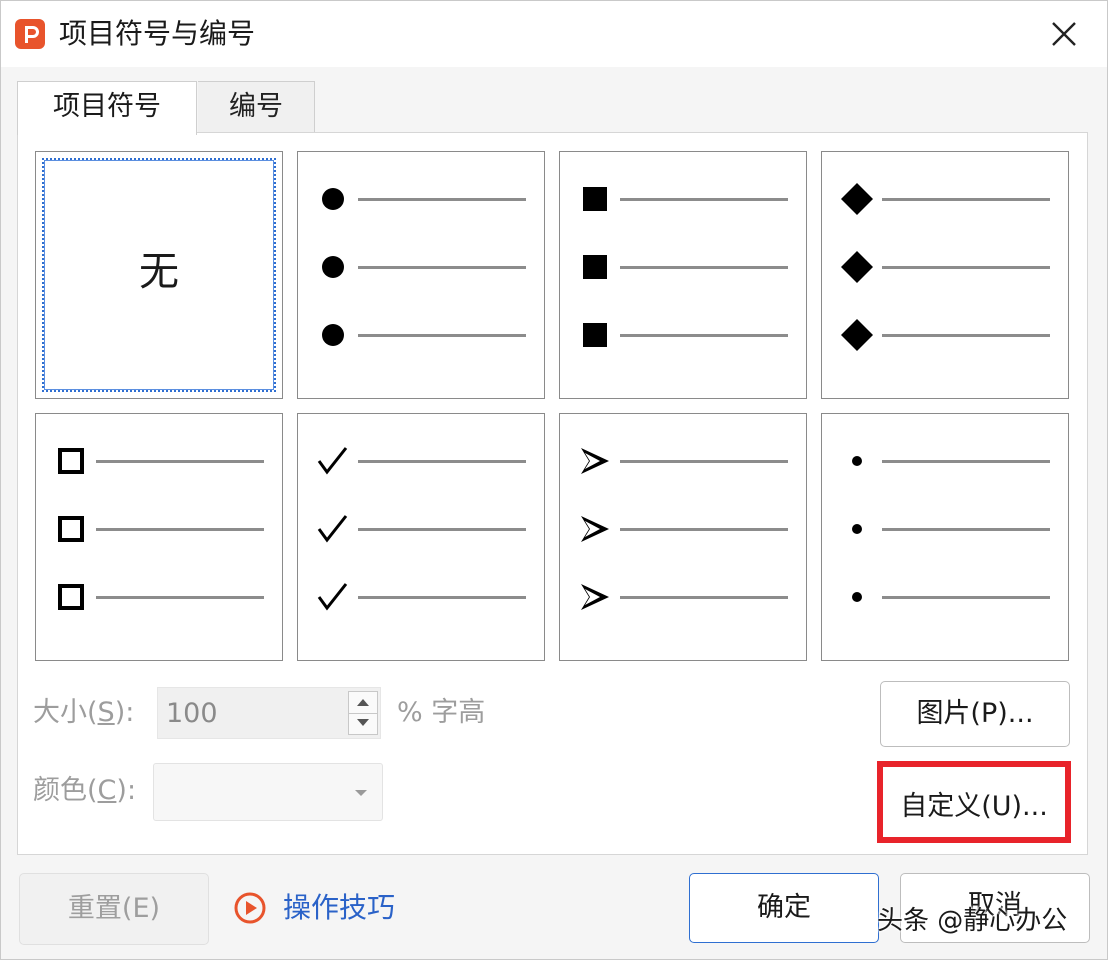 This screenshot has height=960, width=1108. I want to click on size-spinner, so click(363, 713).